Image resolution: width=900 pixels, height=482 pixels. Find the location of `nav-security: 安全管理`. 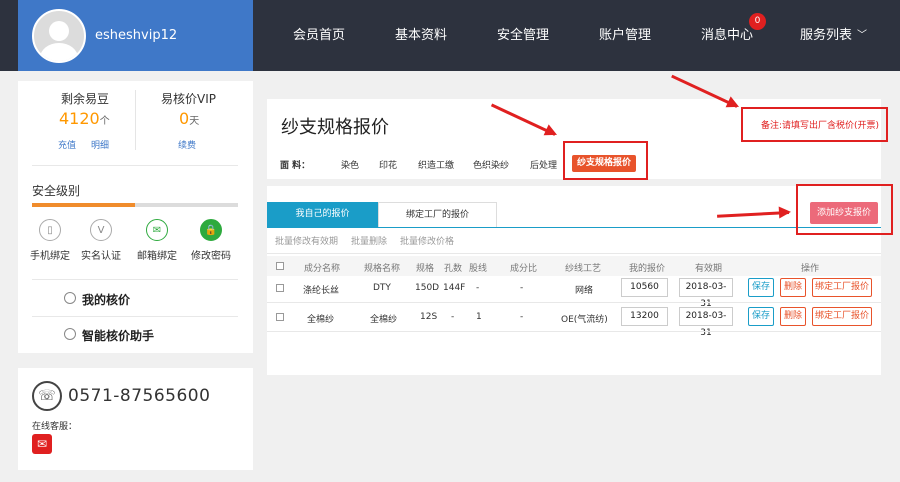

nav-security: 安全管理 is located at coordinates (523, 35).